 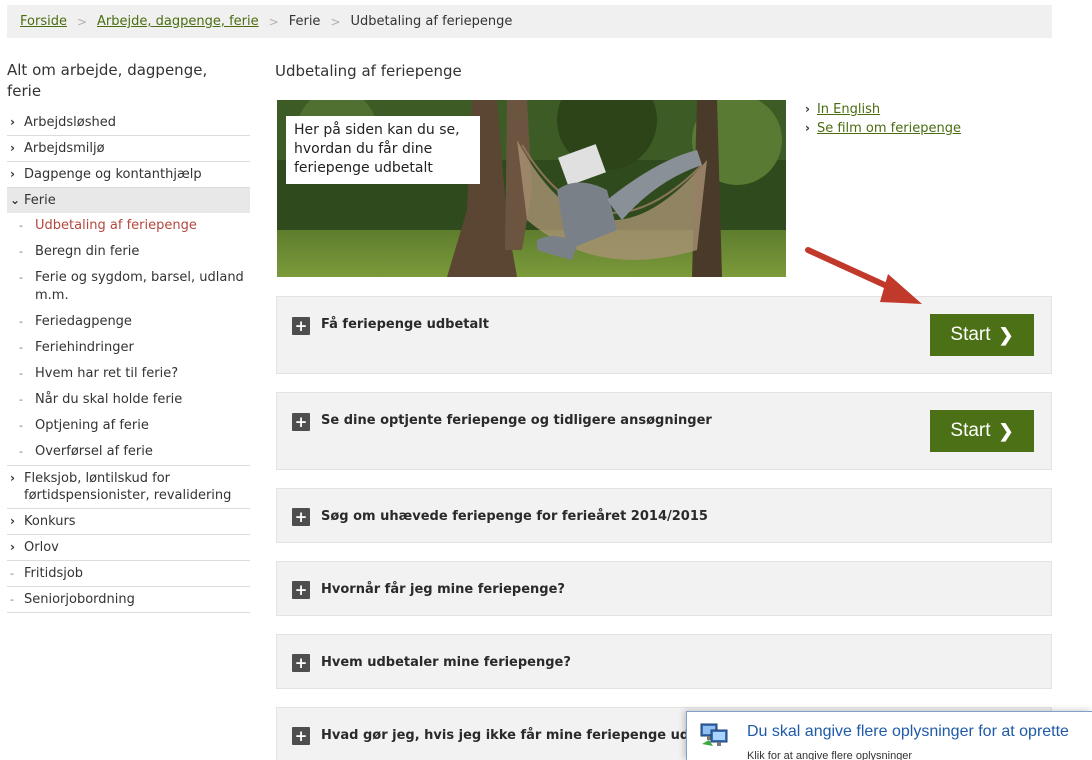 What do you see at coordinates (304, 21) in the screenshot?
I see `breadcrumb-ferie: Ferie` at bounding box center [304, 21].